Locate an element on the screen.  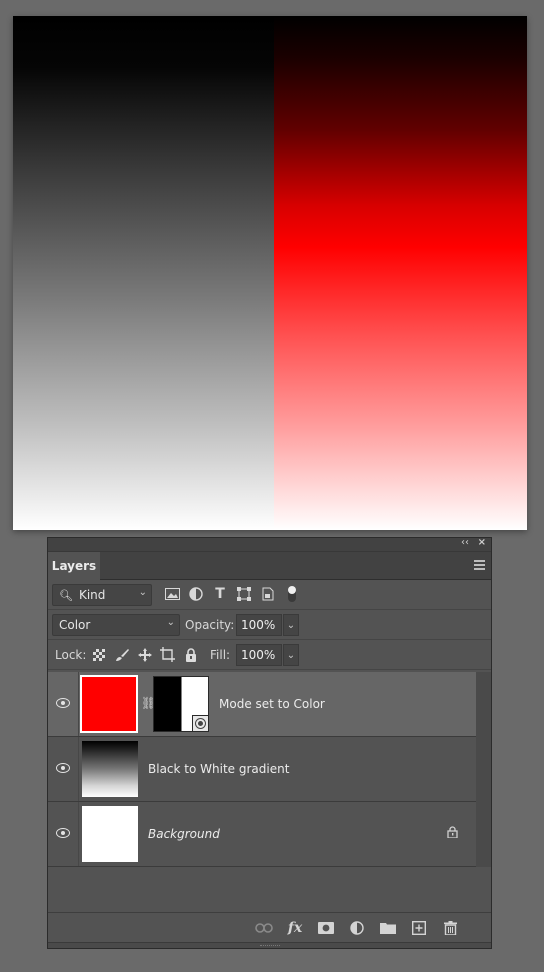
lock-row: Lock: Fill: 100% ⌄ is located at coordinates (269, 655).